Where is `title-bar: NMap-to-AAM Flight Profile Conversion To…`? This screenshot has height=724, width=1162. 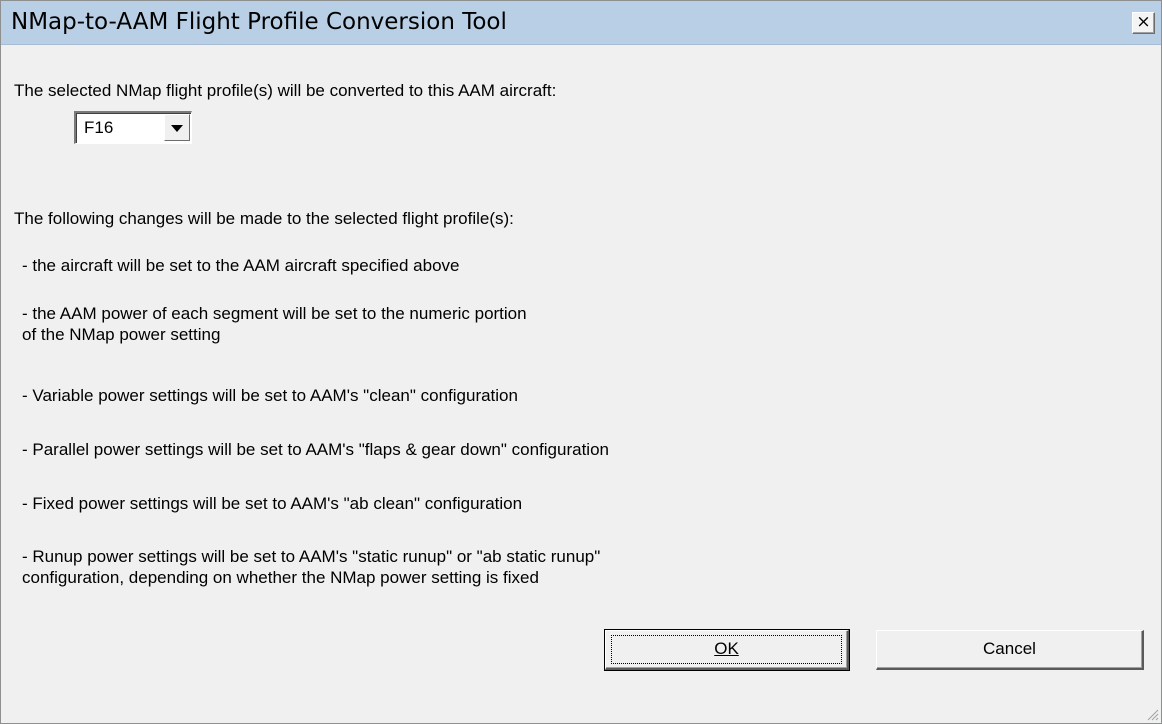
title-bar: NMap-to-AAM Flight Profile Conversion To… is located at coordinates (581, 23).